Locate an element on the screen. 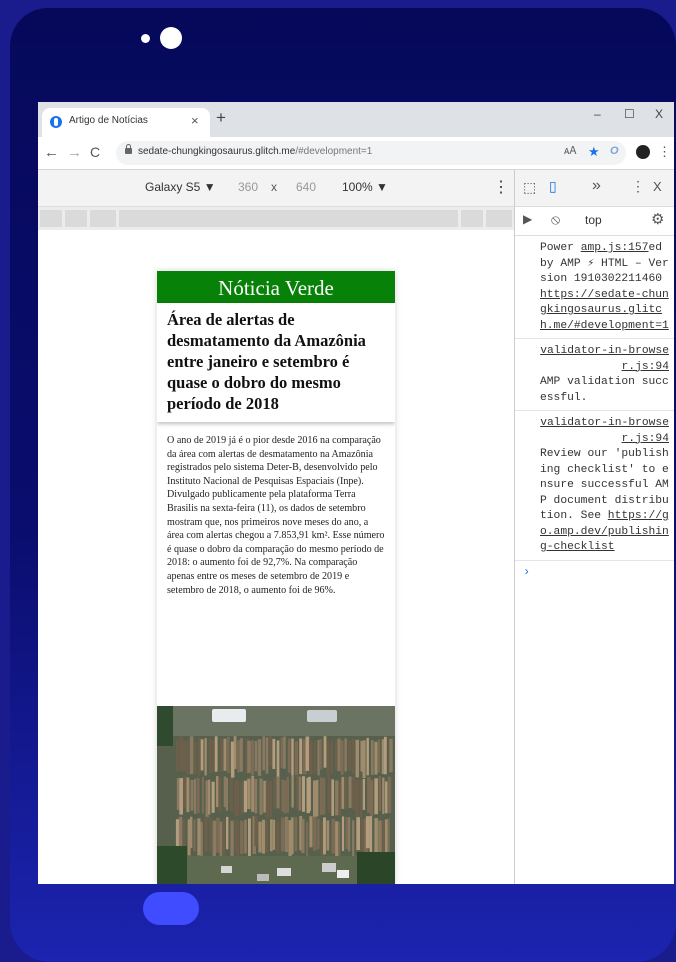  more-tabs-button: » is located at coordinates (596, 186).